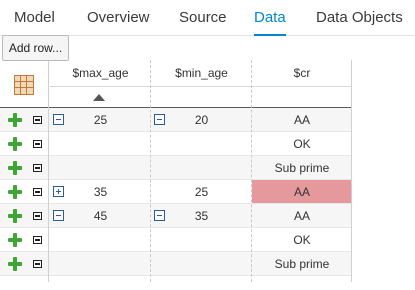 Image resolution: width=415 pixels, height=290 pixels. What do you see at coordinates (100, 73) in the screenshot?
I see `column-header-max-age: $max_age` at bounding box center [100, 73].